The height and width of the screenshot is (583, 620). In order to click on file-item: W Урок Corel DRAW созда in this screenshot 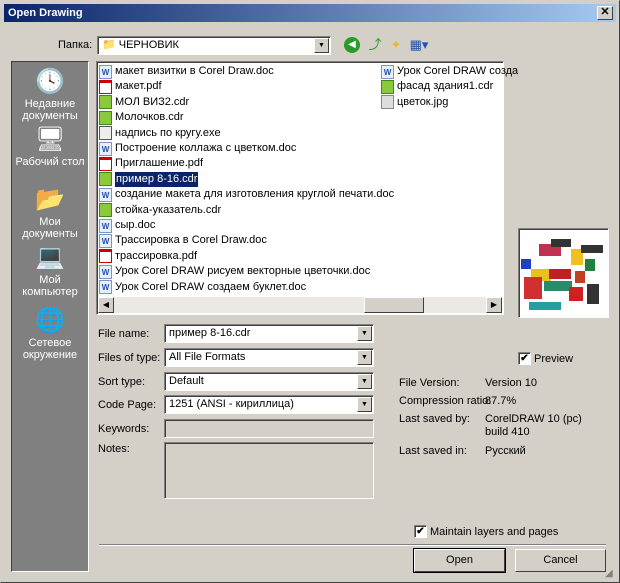, I will do `click(449, 71)`.